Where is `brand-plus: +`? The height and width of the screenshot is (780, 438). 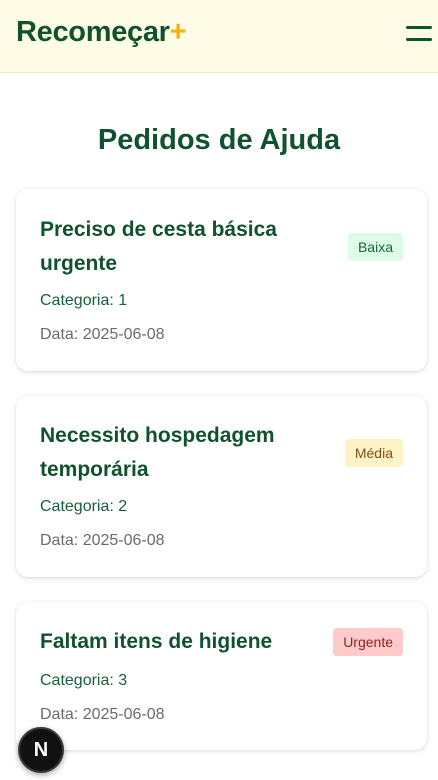
brand-plus: + is located at coordinates (178, 32).